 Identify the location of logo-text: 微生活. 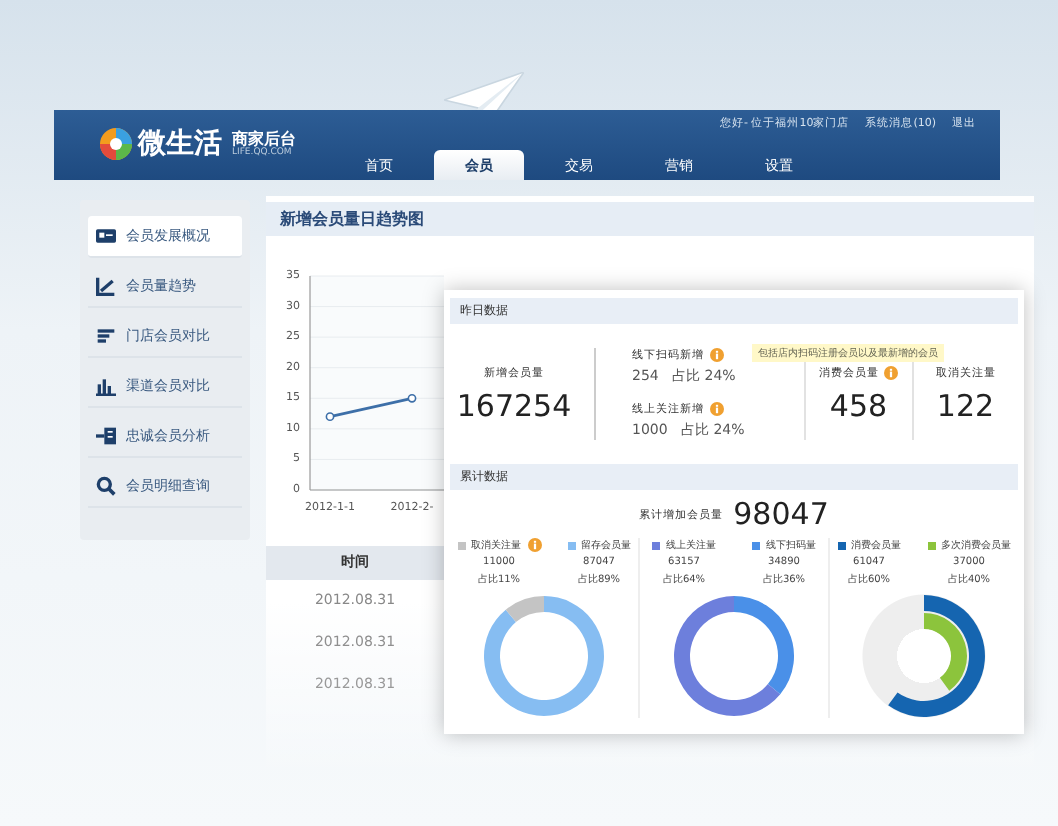
(180, 144).